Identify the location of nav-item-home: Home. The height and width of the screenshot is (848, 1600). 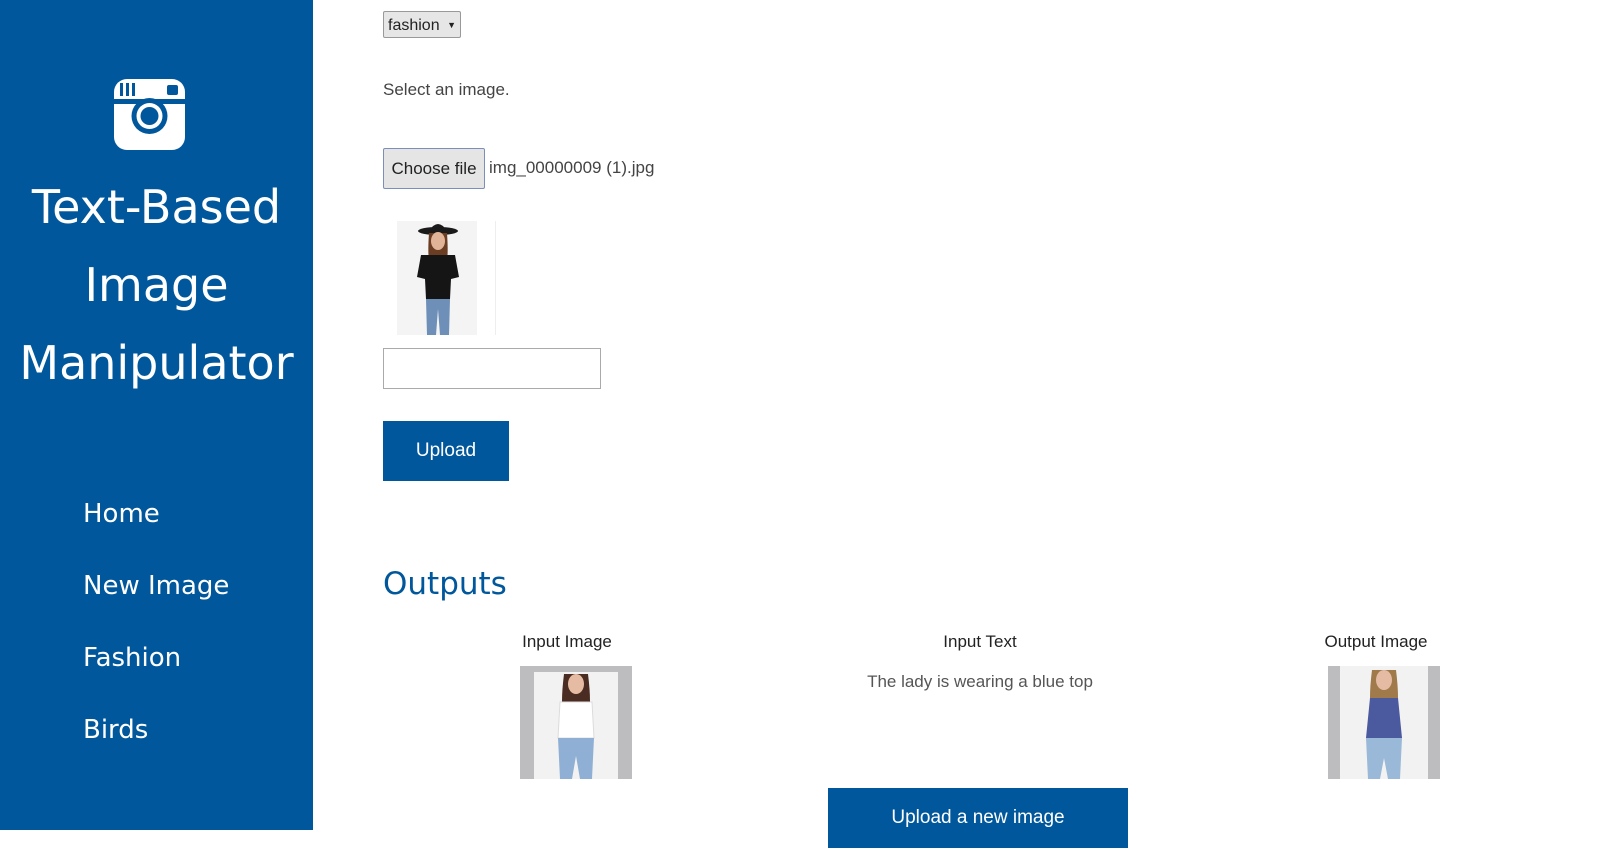
(156, 526).